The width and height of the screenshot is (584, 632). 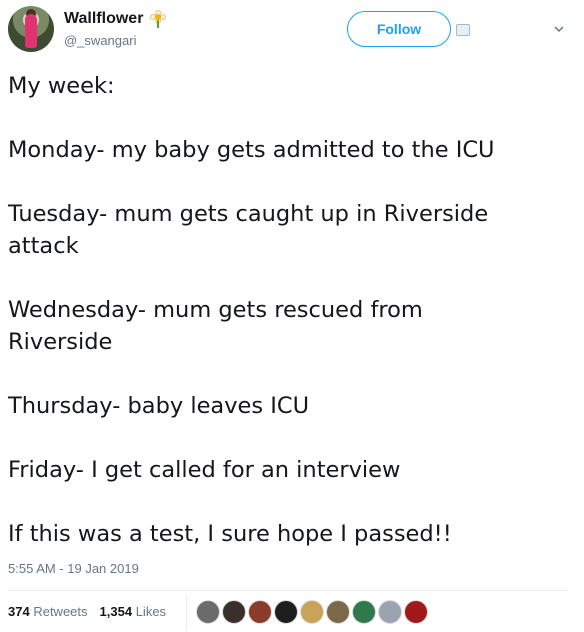 I want to click on tweet-line: Wednesday- mum gets rescued from, so click(x=215, y=310).